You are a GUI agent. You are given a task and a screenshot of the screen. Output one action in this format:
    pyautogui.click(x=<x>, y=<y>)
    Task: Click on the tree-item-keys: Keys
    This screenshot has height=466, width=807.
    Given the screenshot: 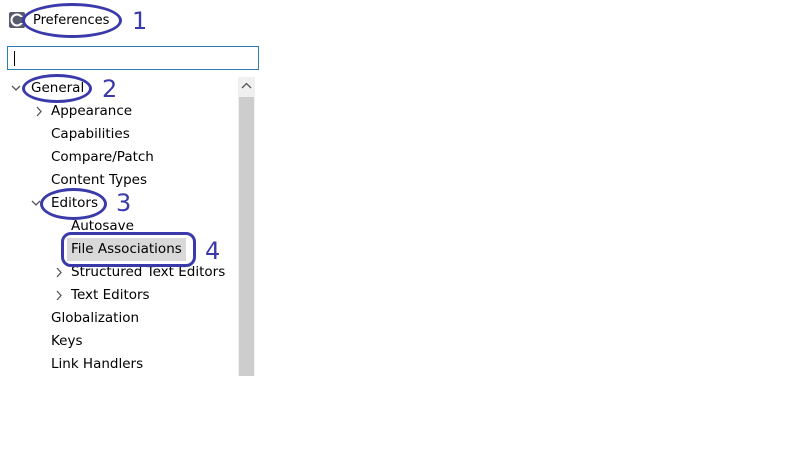 What is the action you would take?
    pyautogui.click(x=119, y=341)
    